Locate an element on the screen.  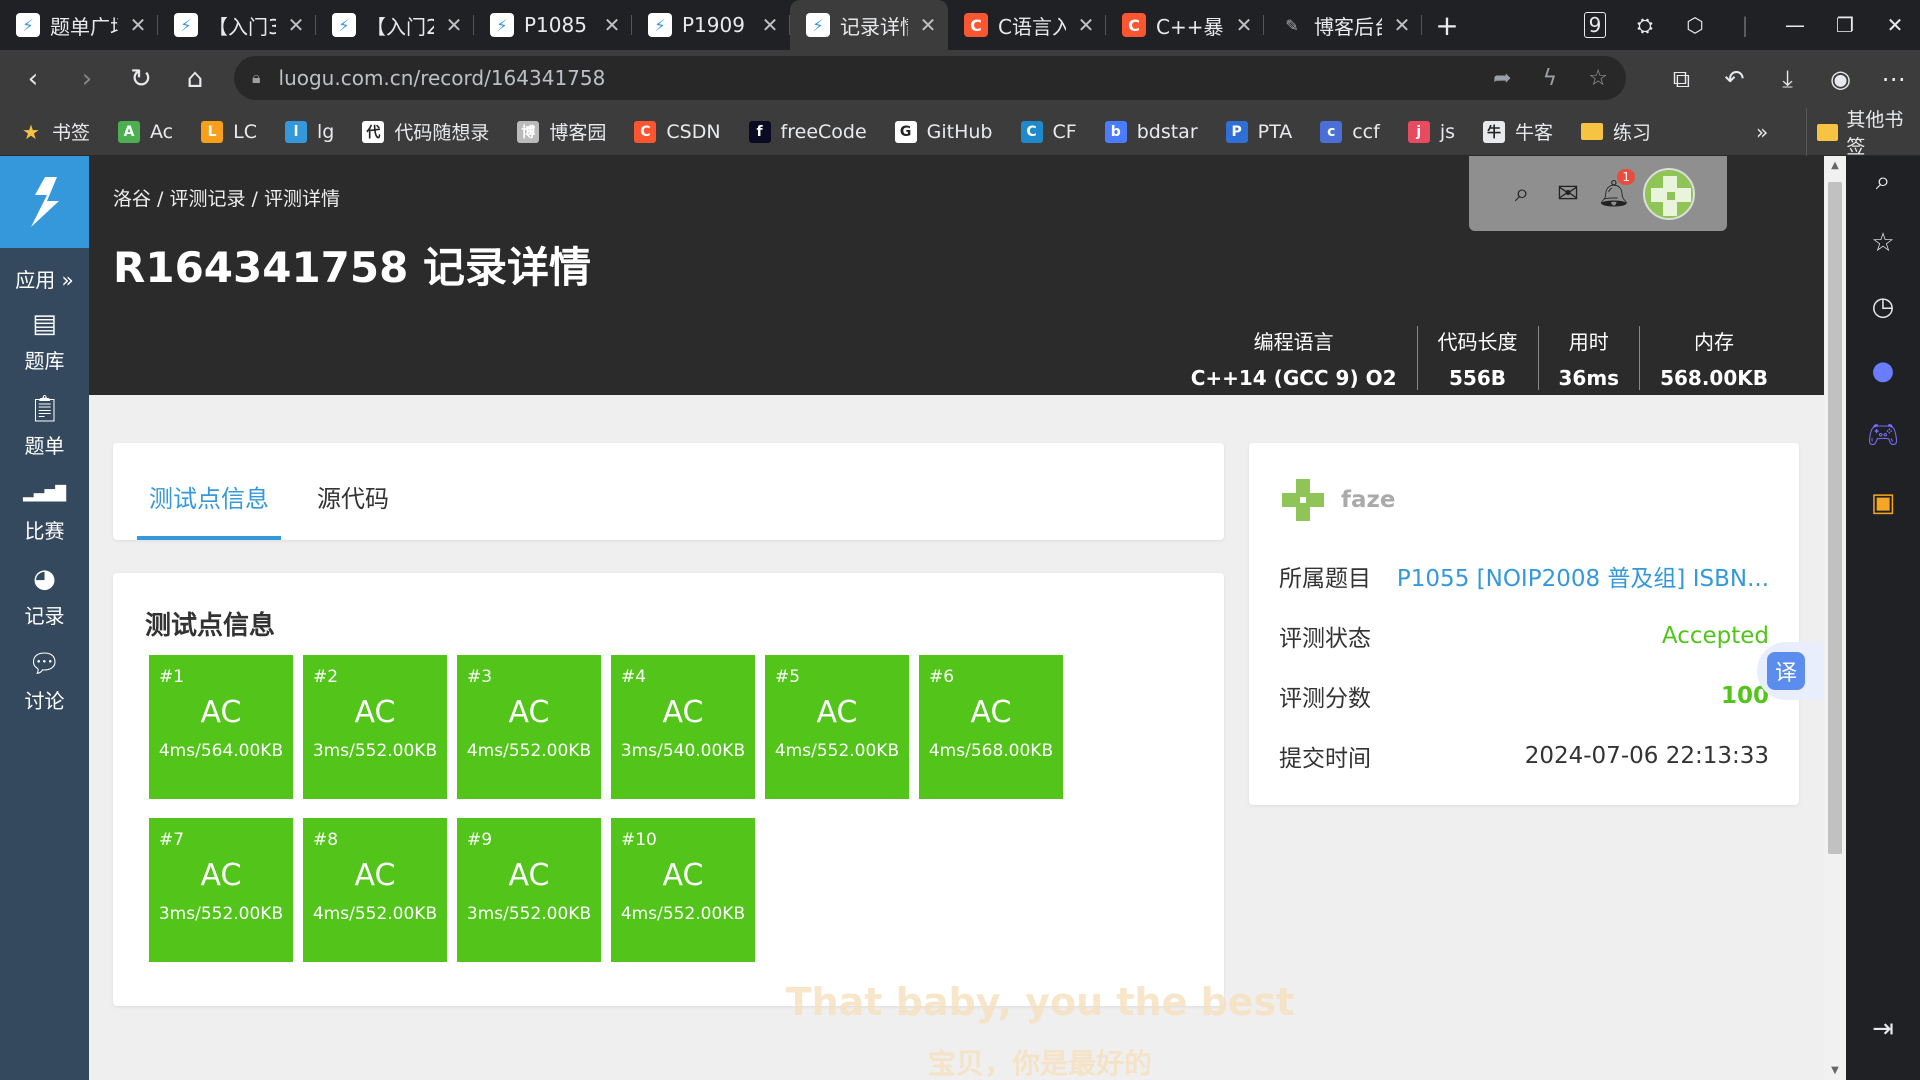
lightning-icon: ϟ is located at coordinates (1550, 78).